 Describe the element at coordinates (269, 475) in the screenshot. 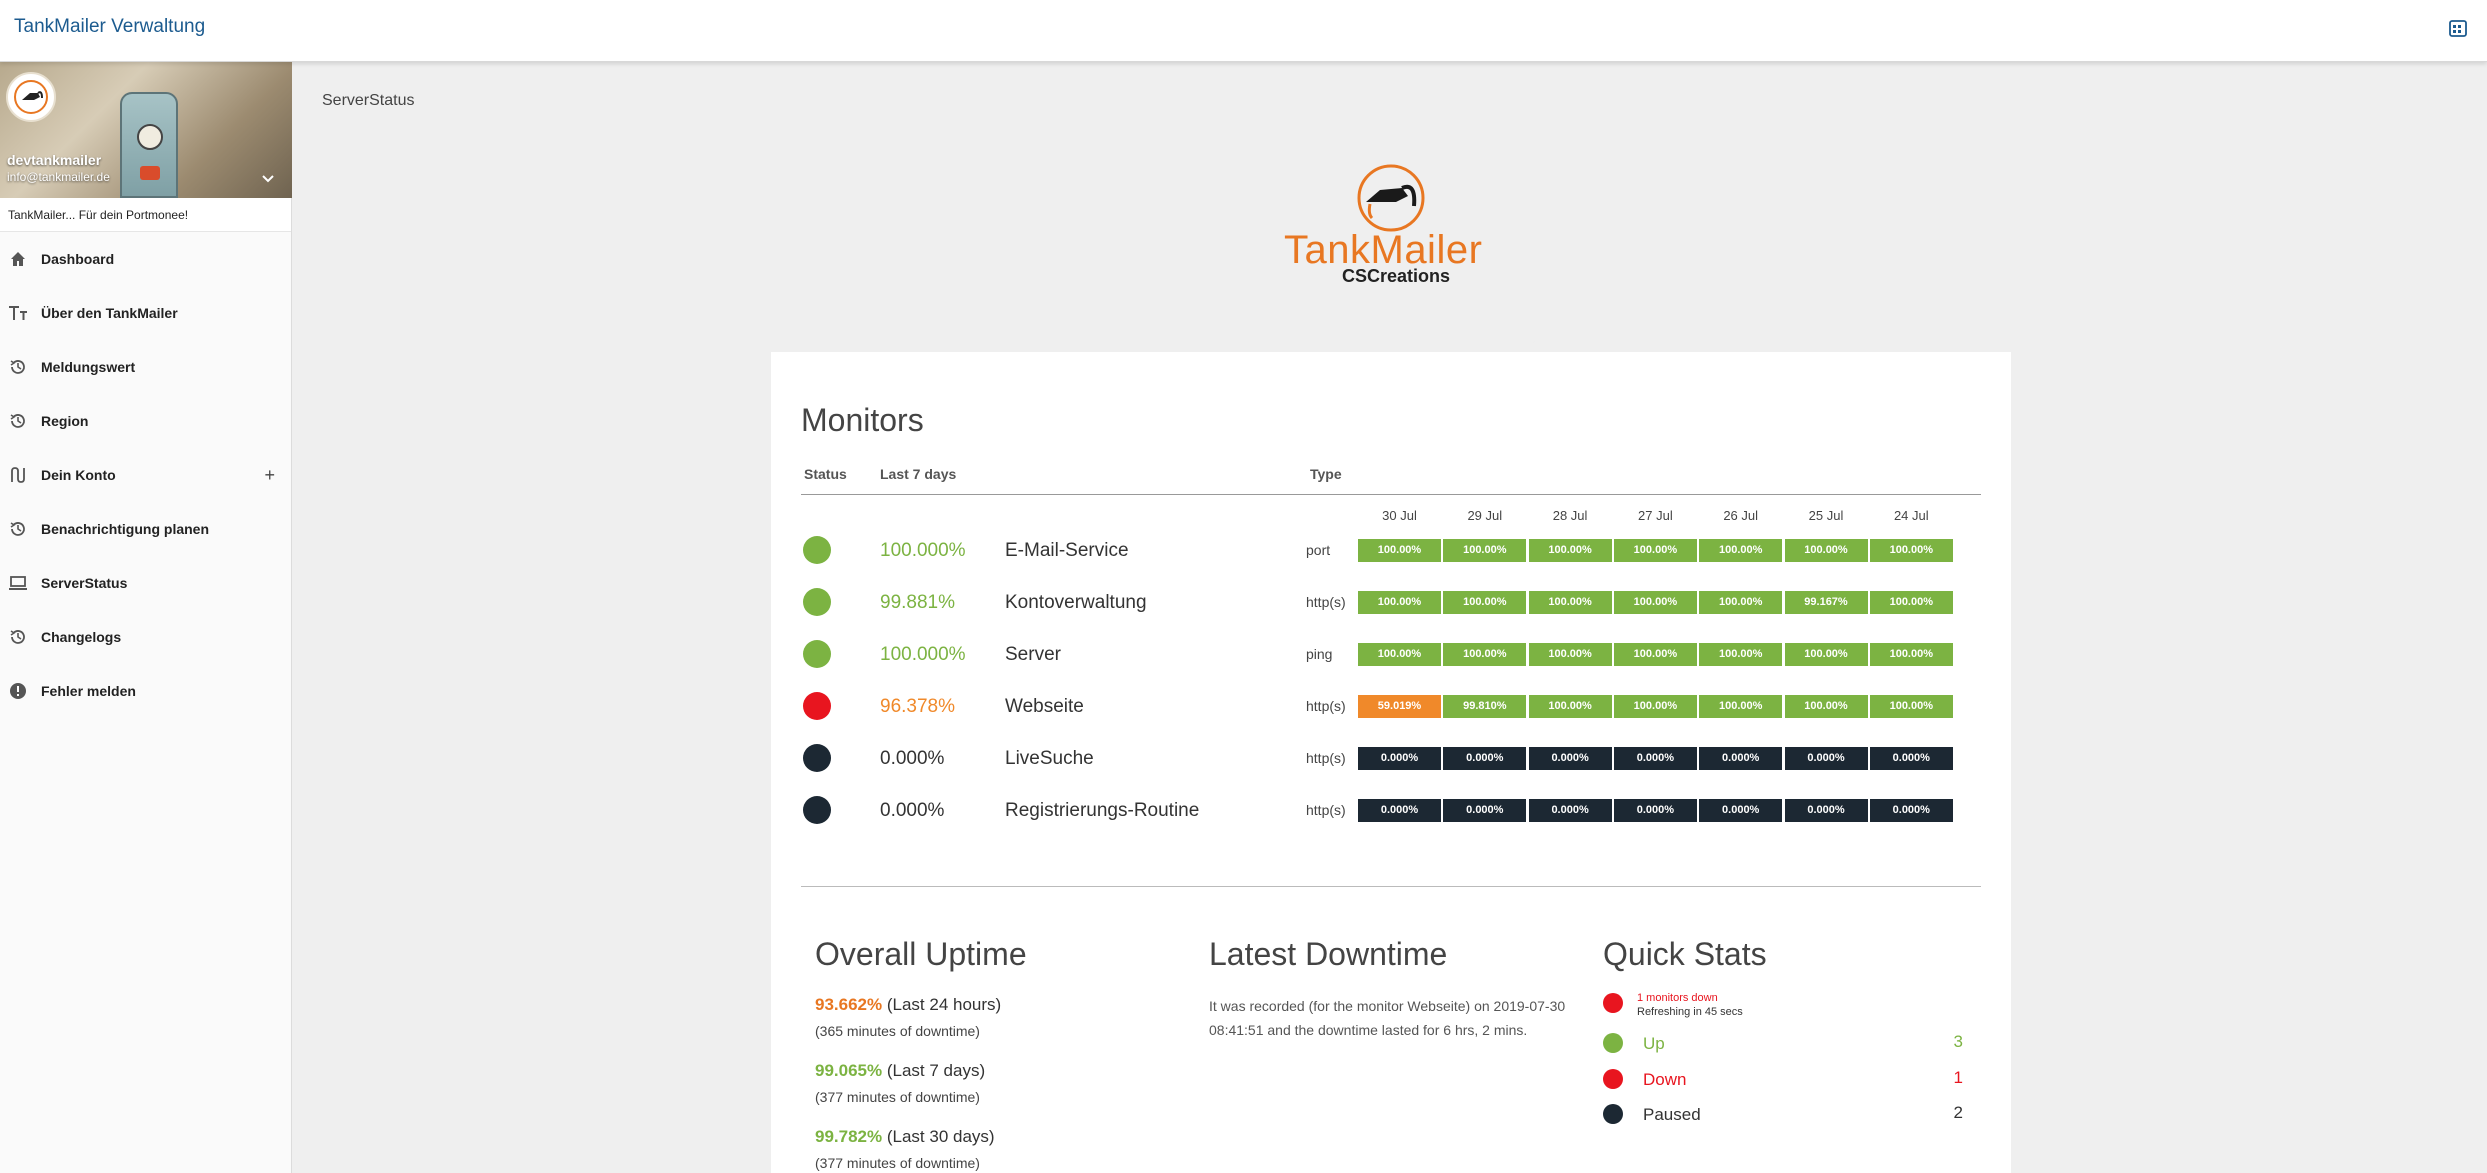

I see `expand-plus-icon: +` at that location.